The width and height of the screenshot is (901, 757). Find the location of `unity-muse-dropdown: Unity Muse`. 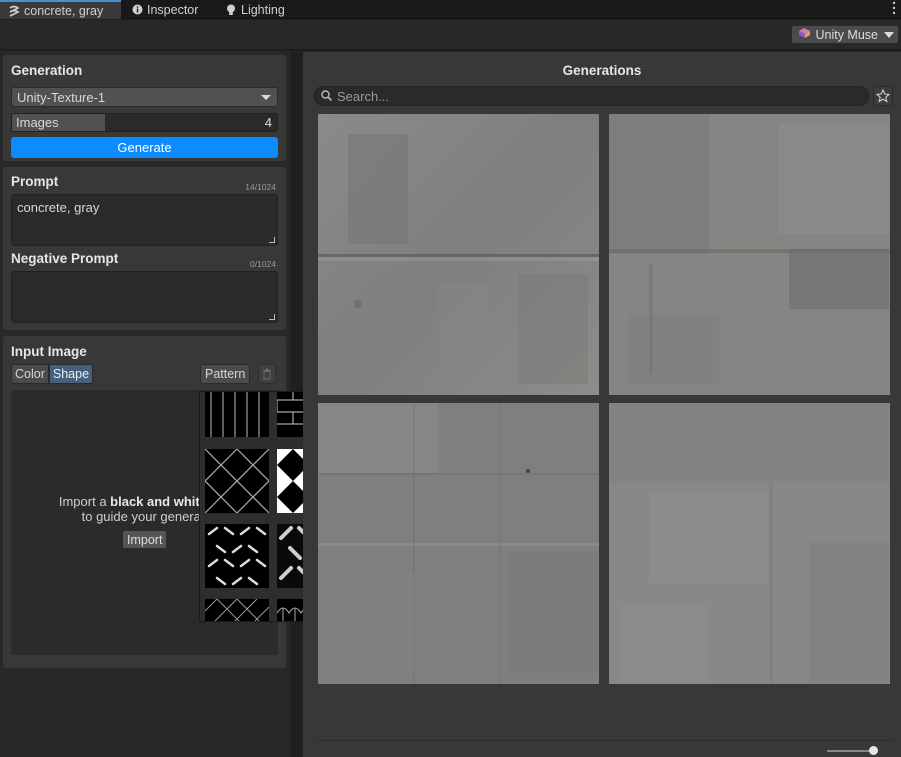

unity-muse-dropdown: Unity Muse is located at coordinates (845, 34).